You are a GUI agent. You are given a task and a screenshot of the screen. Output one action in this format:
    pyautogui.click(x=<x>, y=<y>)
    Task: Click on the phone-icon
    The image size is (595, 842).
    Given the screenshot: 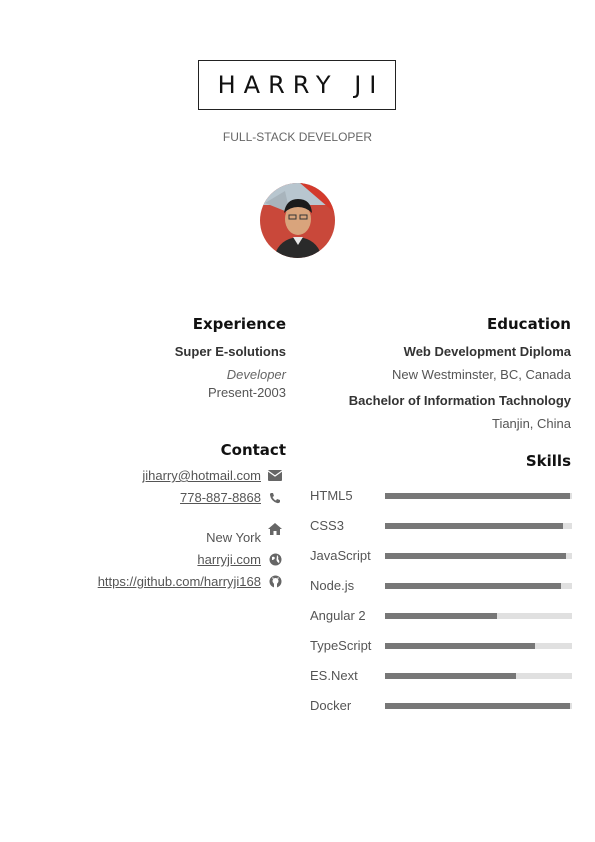 What is the action you would take?
    pyautogui.click(x=275, y=498)
    